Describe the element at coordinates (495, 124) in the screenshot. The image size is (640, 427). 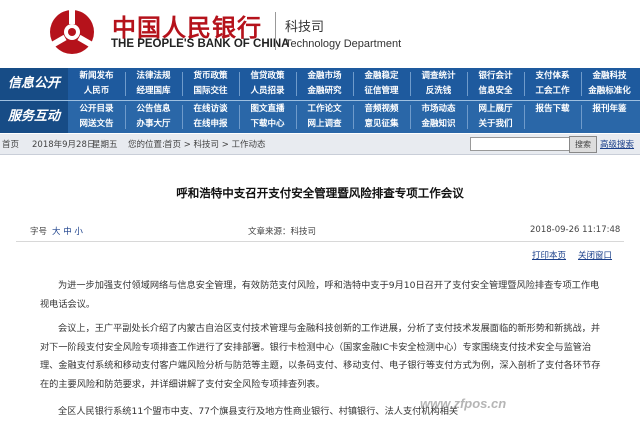
I see `service-nav-item: 关于我们` at that location.